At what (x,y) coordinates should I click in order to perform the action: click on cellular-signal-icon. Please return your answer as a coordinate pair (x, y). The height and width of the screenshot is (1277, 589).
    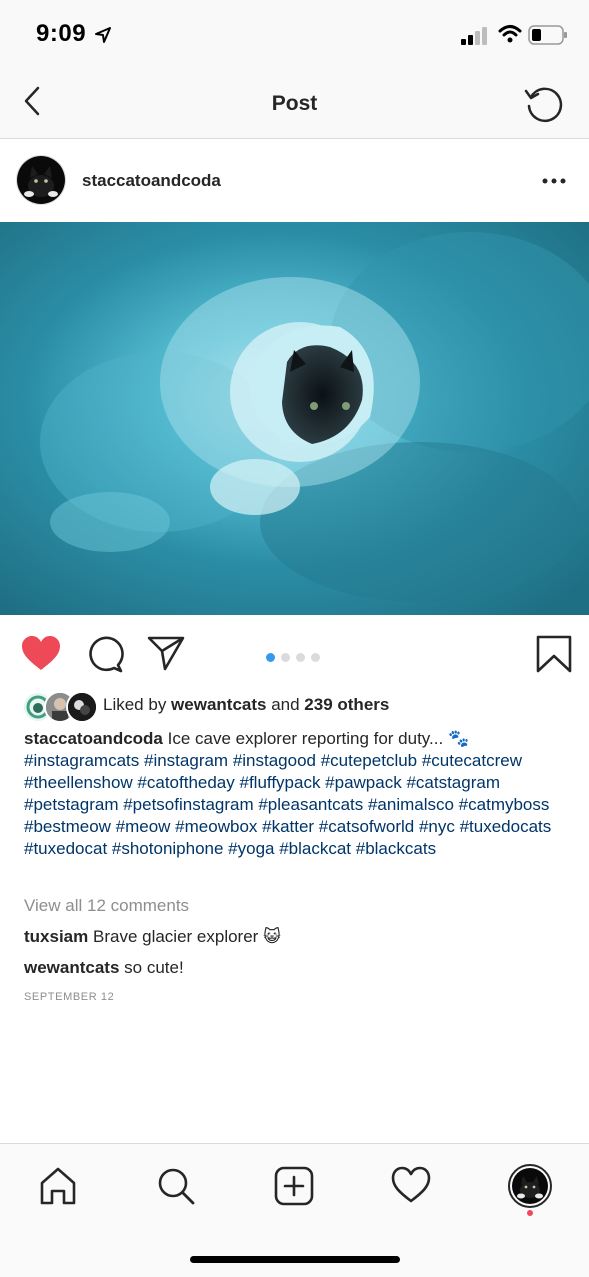
    Looking at the image, I should click on (474, 36).